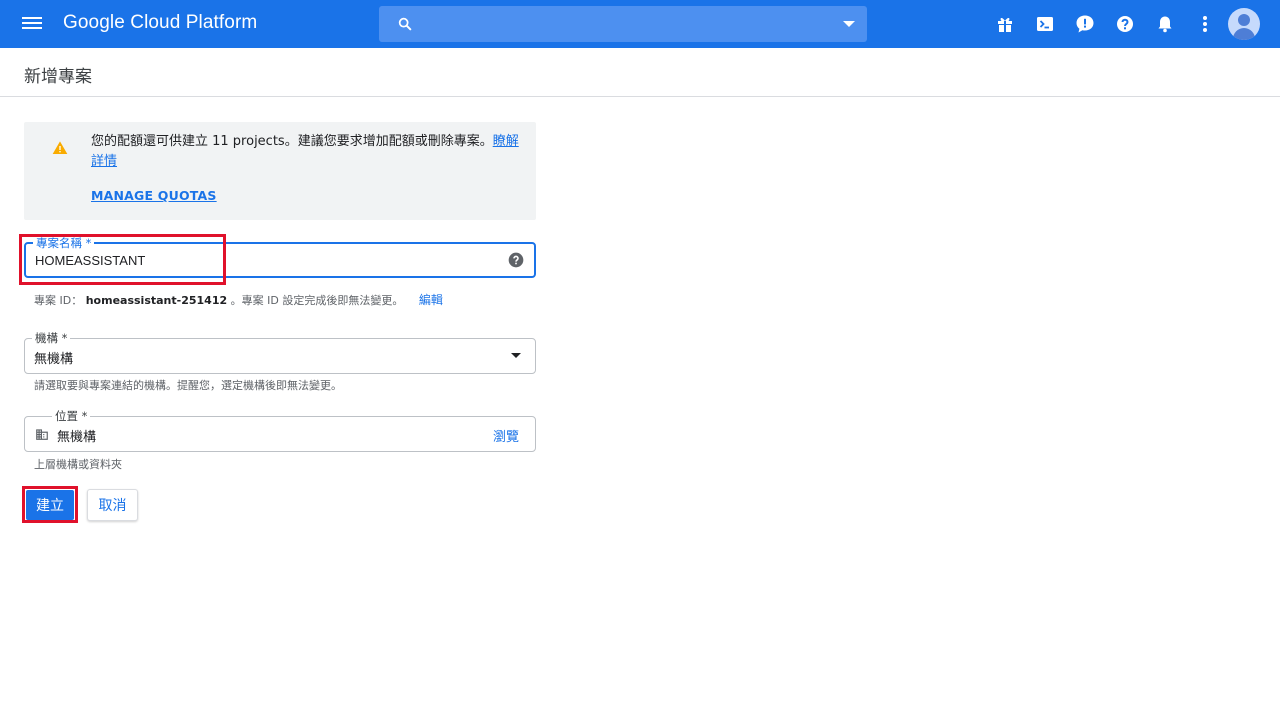 Image resolution: width=1280 pixels, height=720 pixels. I want to click on organization-value: 無機構, so click(54, 359).